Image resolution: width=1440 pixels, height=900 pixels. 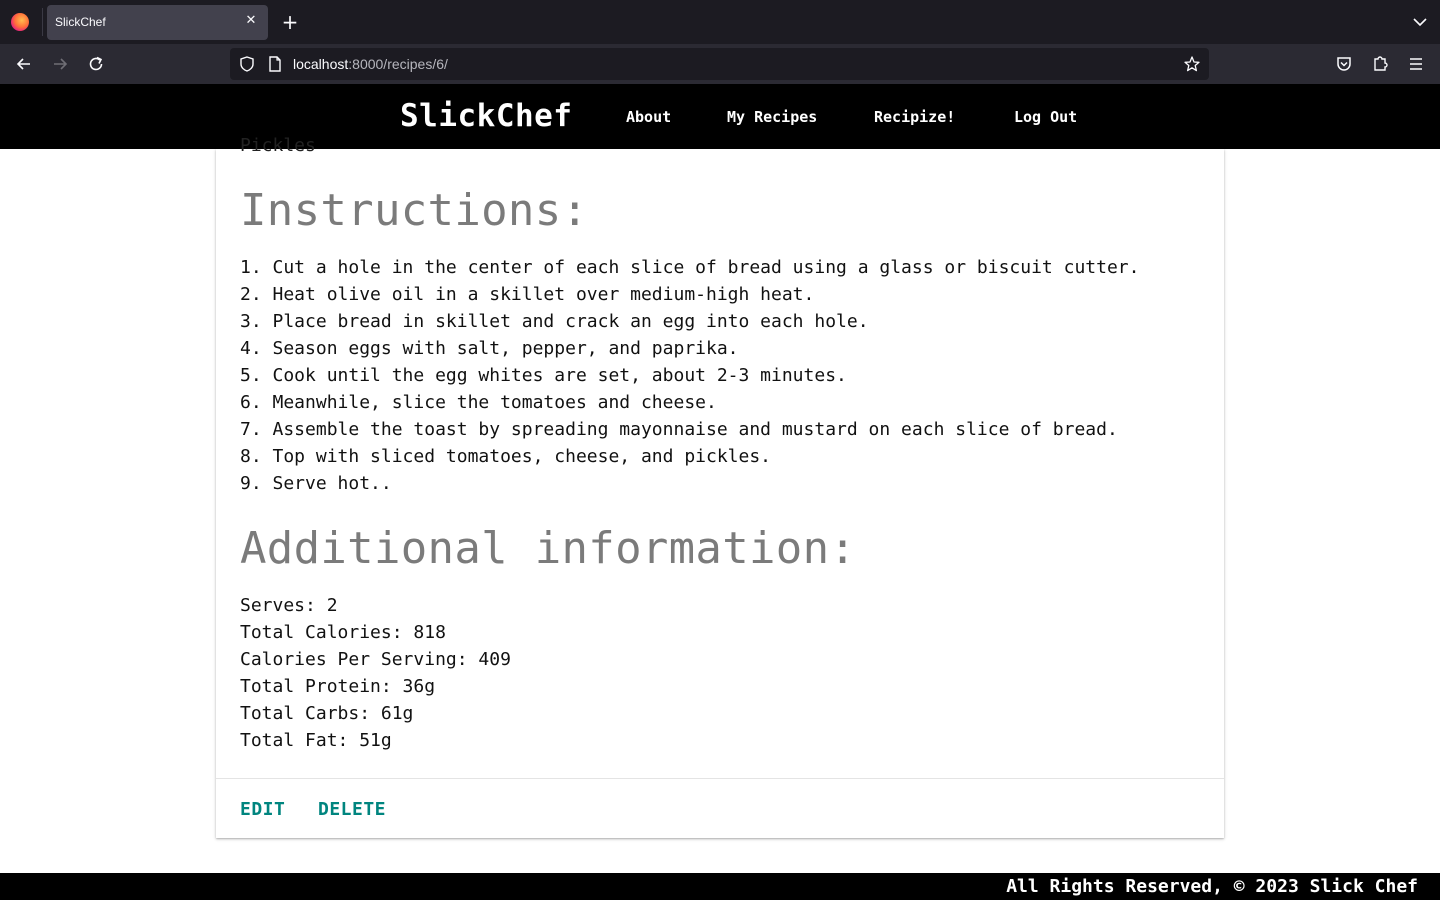 I want to click on forward-arrow-icon, so click(x=60, y=64).